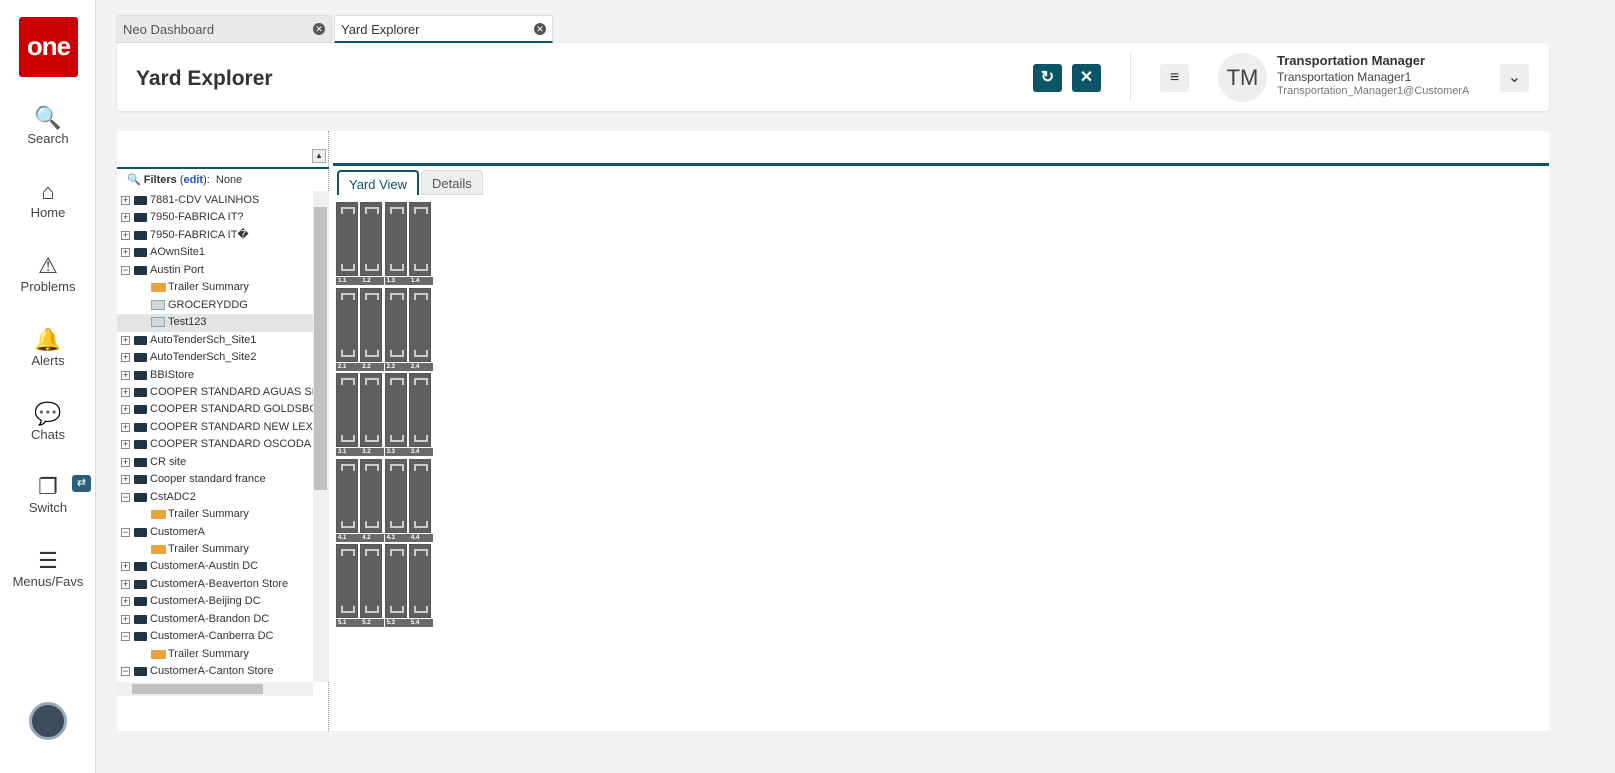 Image resolution: width=1615 pixels, height=773 pixels. Describe the element at coordinates (215, 201) in the screenshot. I see `tree-node: +7881-CDV VALINHOS` at that location.